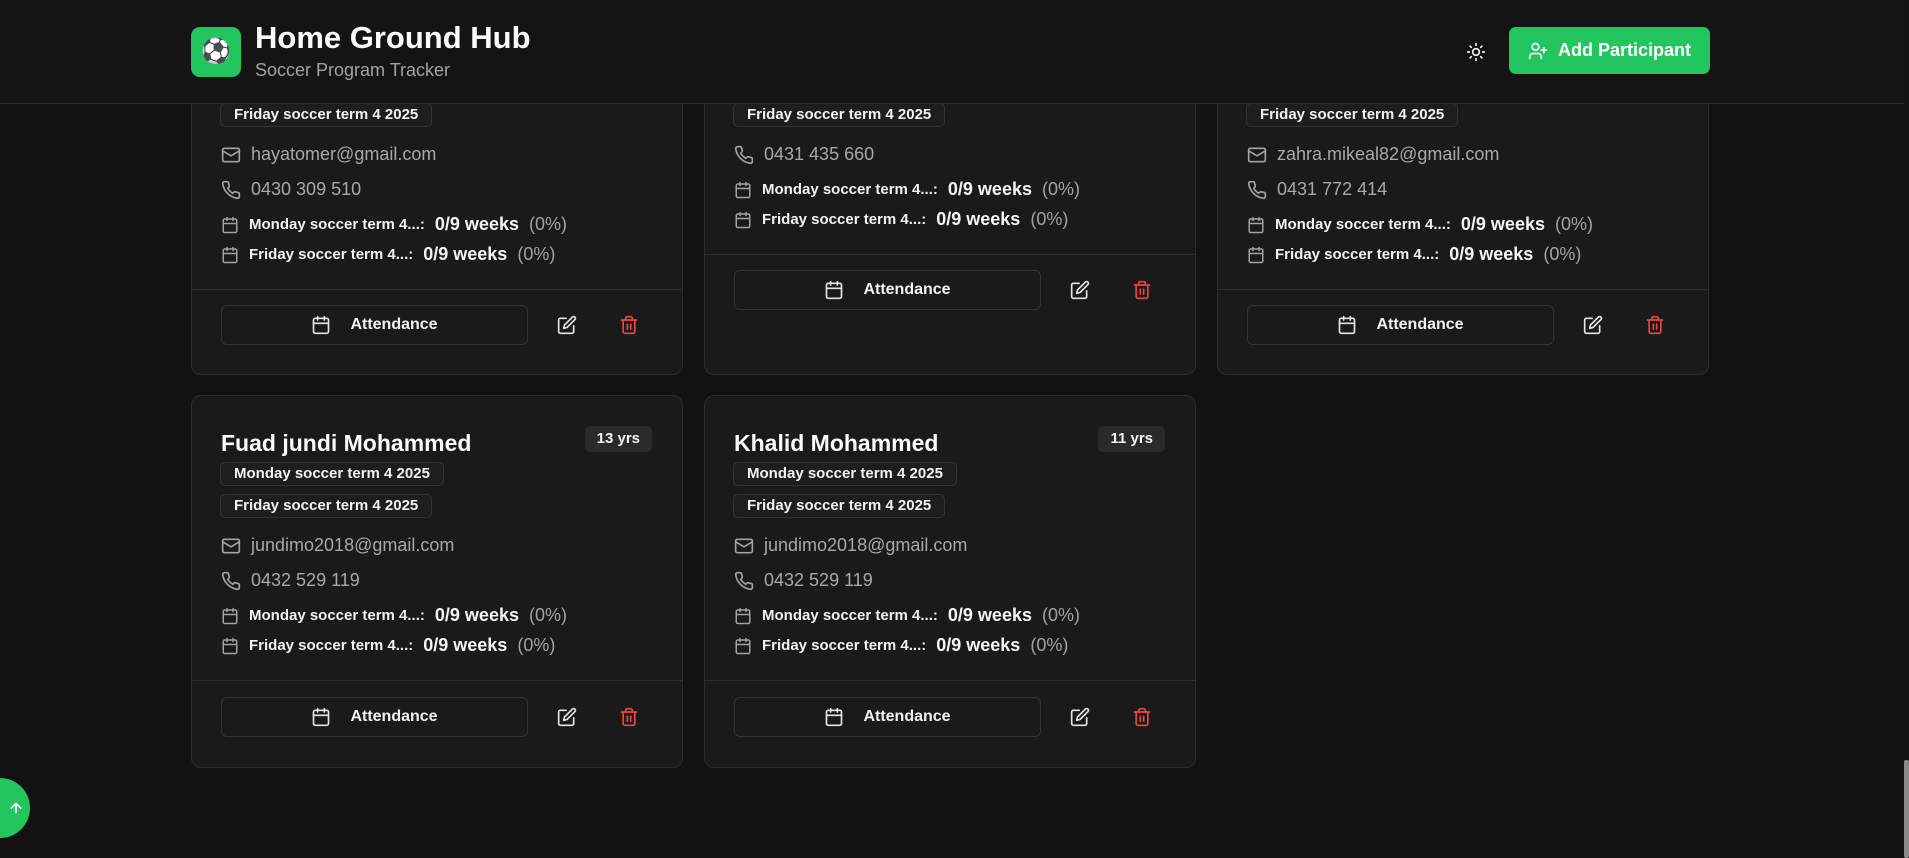 The width and height of the screenshot is (1909, 858). I want to click on app-title: Home Ground Hub, so click(393, 37).